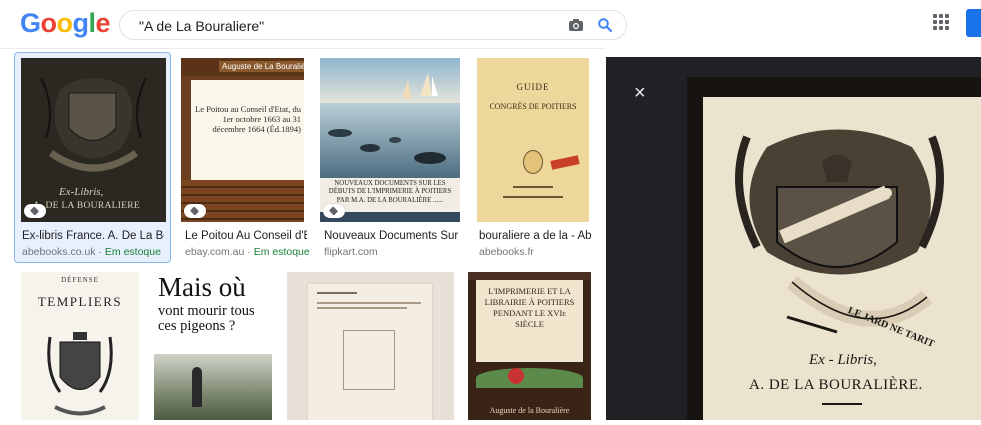 Image resolution: width=981 pixels, height=425 pixels. Describe the element at coordinates (302, 48) in the screenshot. I see `divider` at that location.